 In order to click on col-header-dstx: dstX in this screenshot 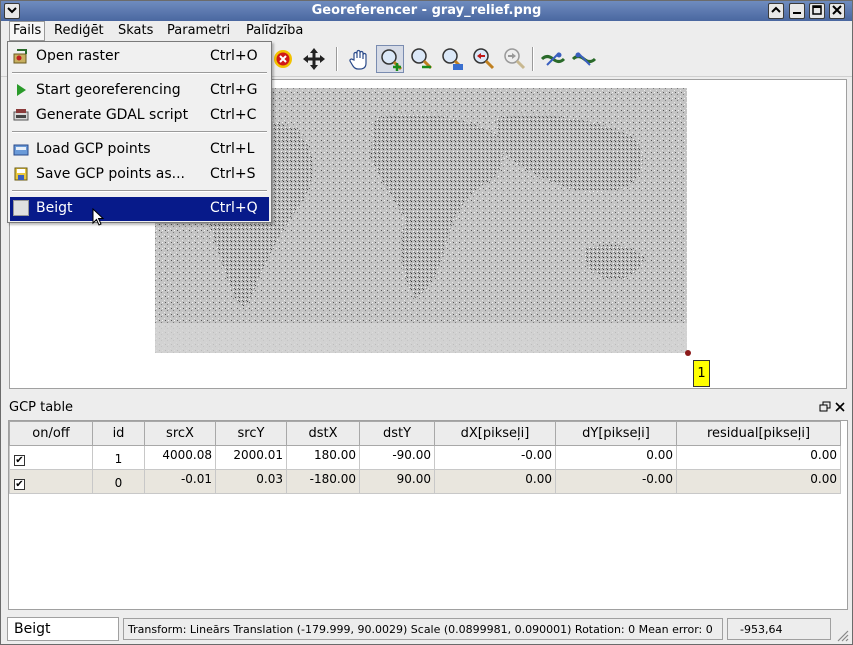, I will do `click(323, 433)`.